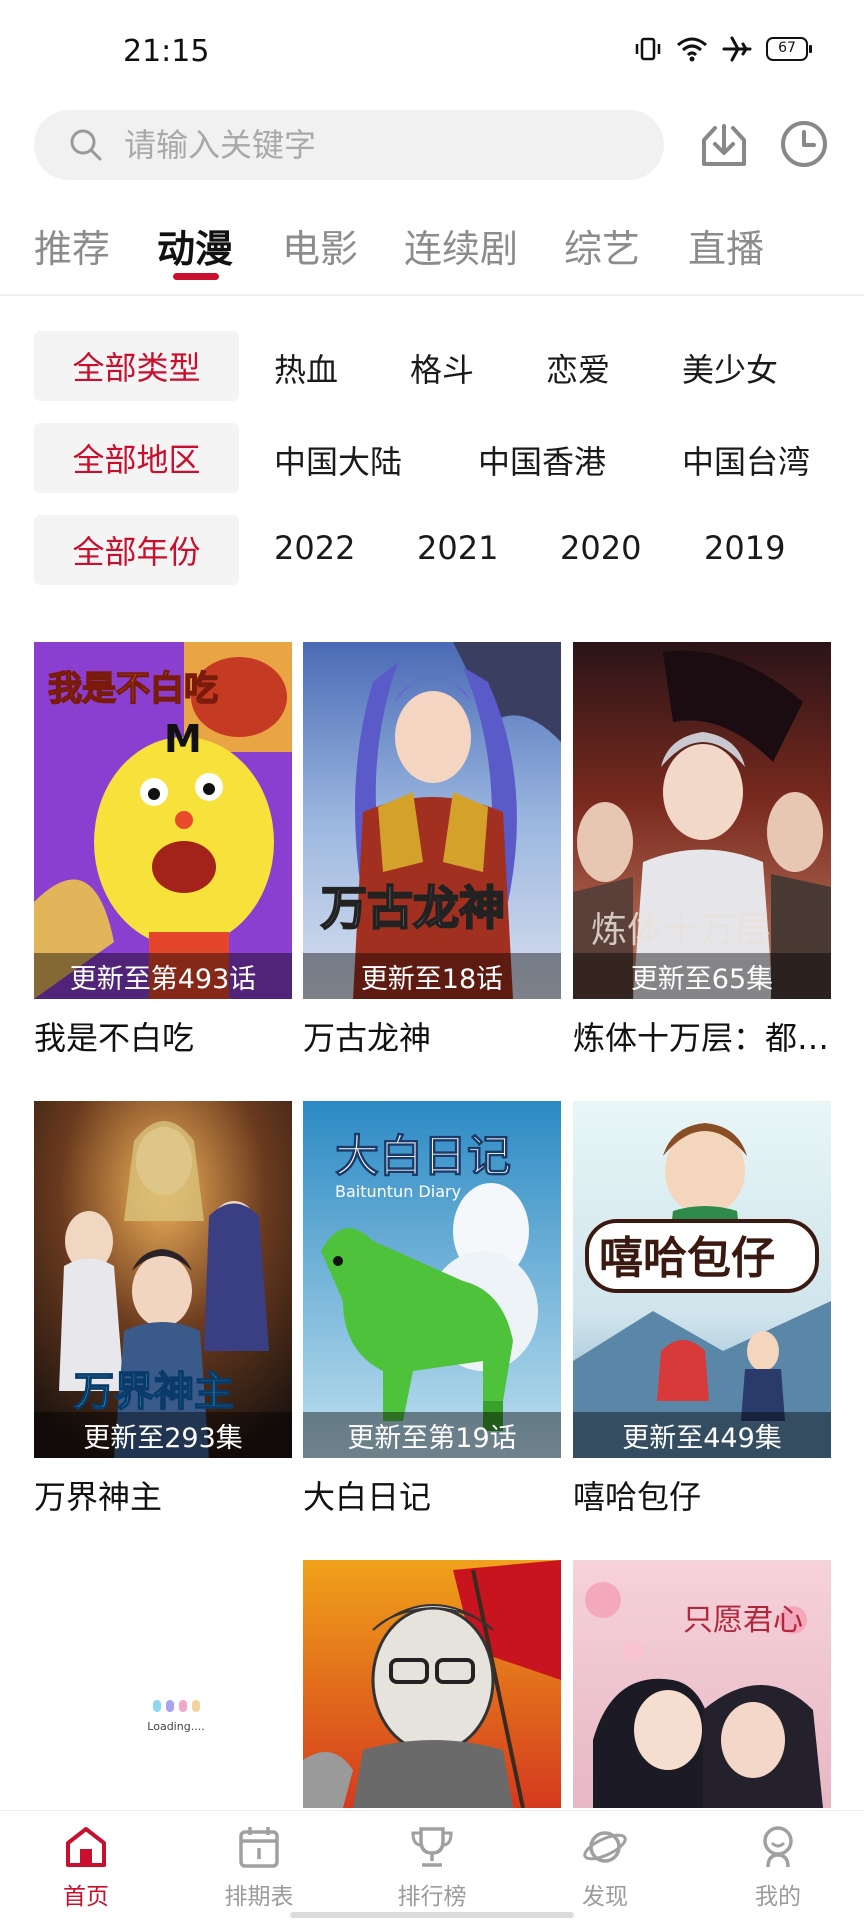 The image size is (864, 1920). I want to click on tab-movie: 电影, so click(320, 245).